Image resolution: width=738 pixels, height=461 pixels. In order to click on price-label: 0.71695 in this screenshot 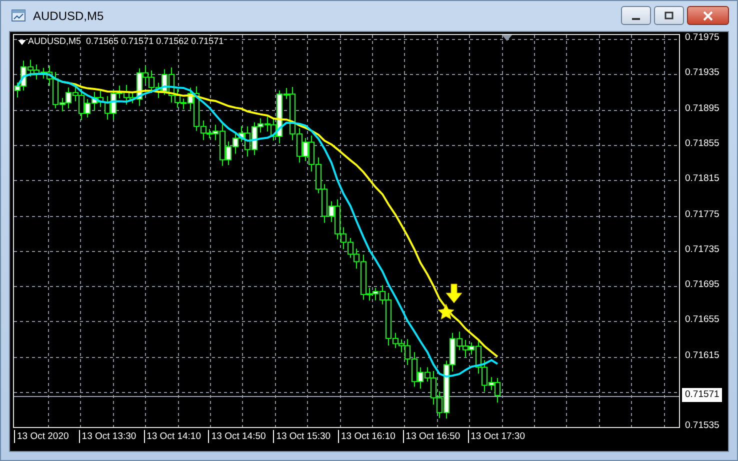, I will do `click(702, 285)`.